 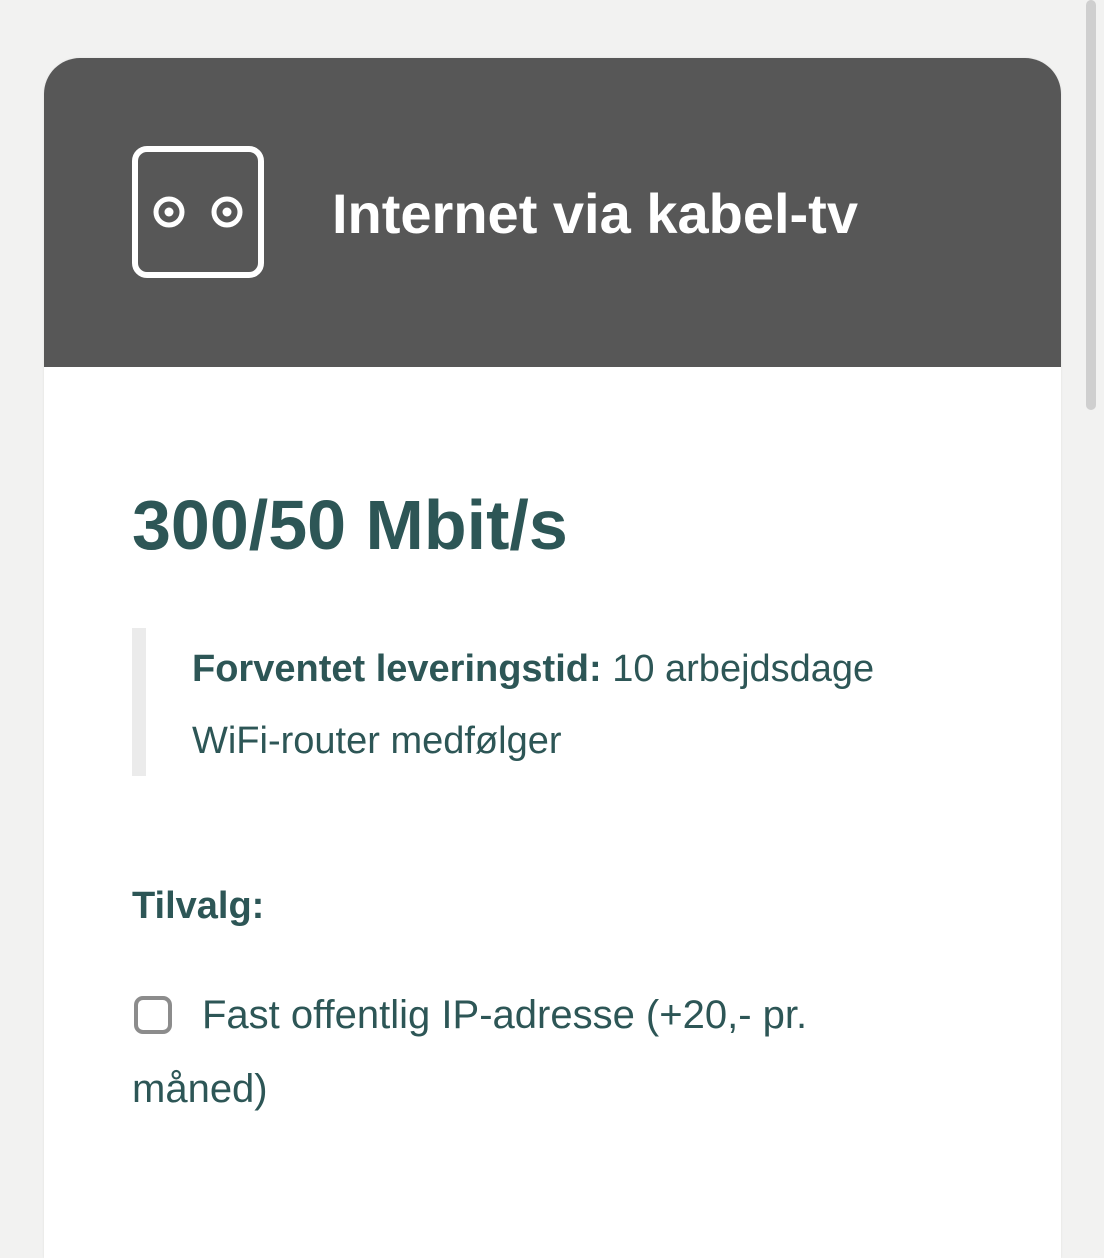 What do you see at coordinates (198, 906) in the screenshot?
I see `addons-heading: Tilvalg:` at bounding box center [198, 906].